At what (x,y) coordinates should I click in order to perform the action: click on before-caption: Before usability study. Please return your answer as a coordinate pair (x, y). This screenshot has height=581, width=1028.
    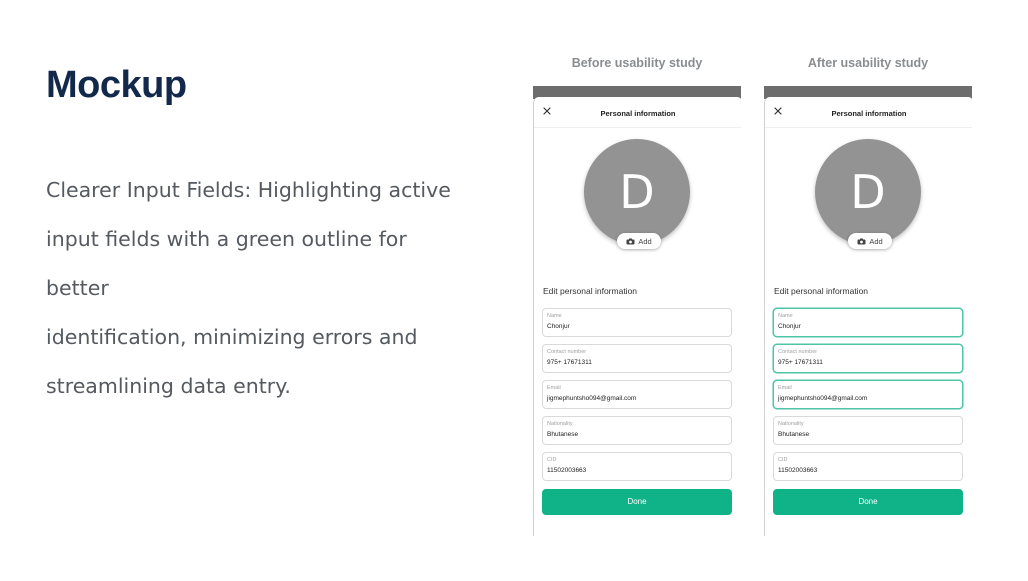
    Looking at the image, I should click on (637, 63).